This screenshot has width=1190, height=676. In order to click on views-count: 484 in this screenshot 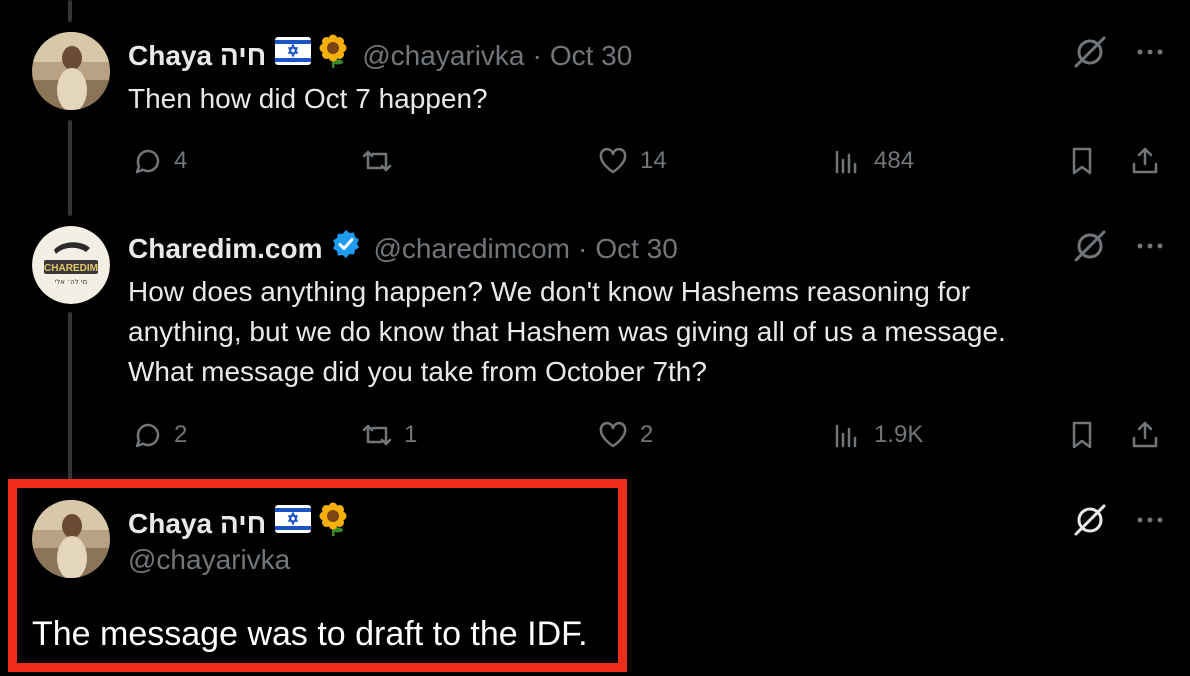, I will do `click(894, 160)`.